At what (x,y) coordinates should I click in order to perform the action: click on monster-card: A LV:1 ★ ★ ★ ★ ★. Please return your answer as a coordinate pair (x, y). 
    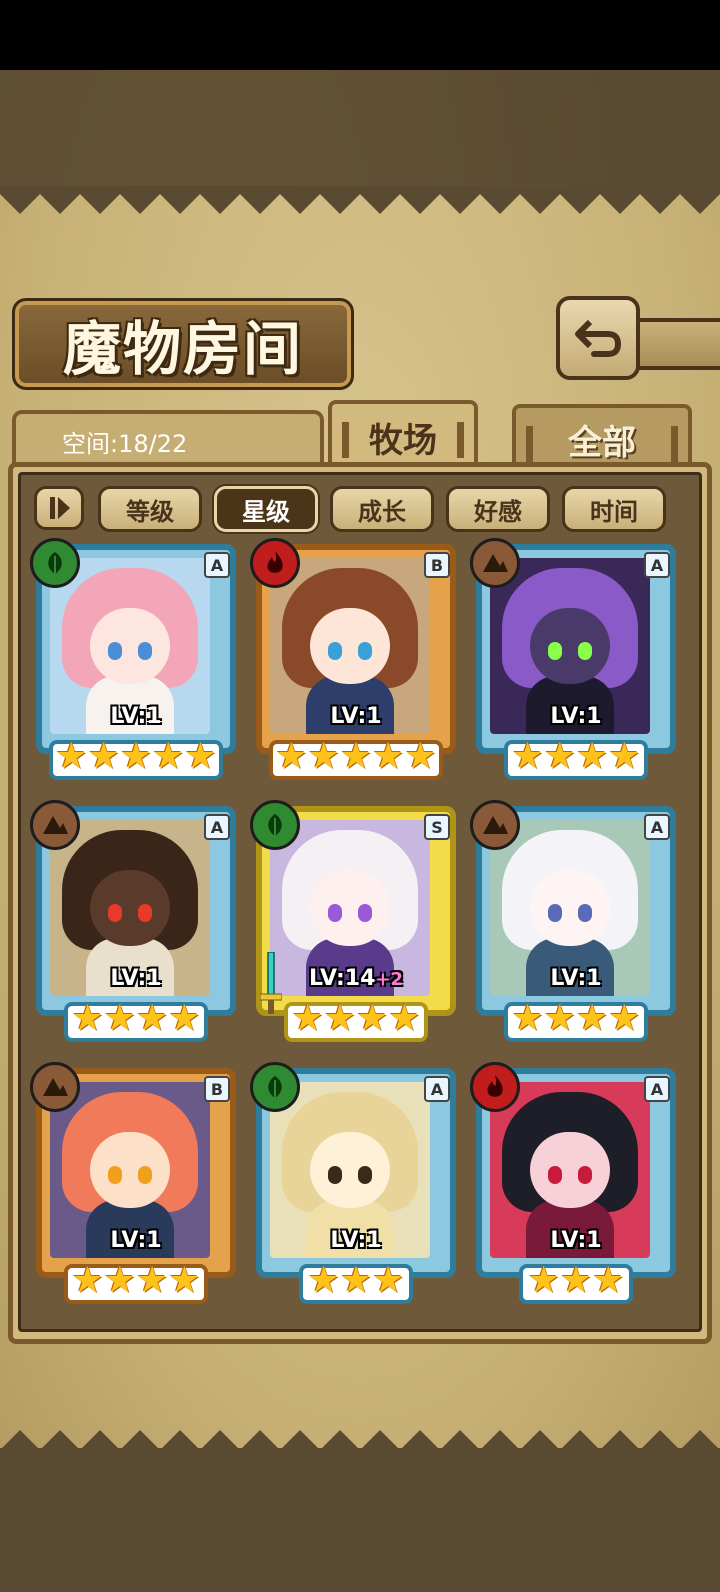
    Looking at the image, I should click on (133, 661).